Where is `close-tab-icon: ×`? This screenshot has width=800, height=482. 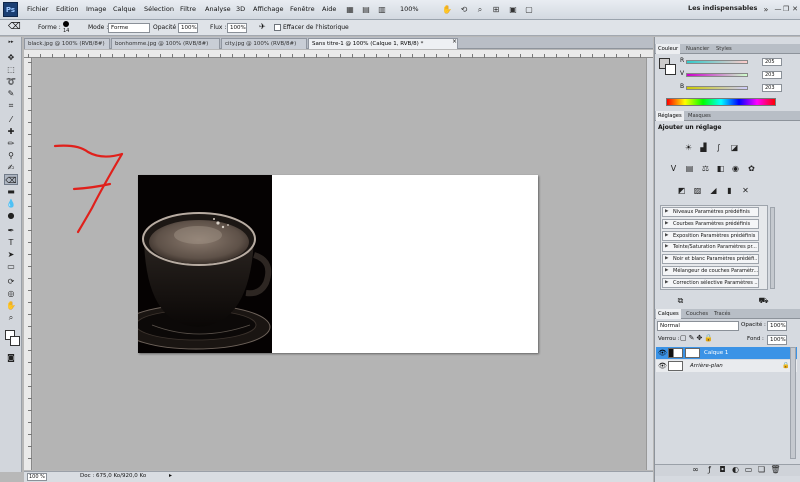 close-tab-icon: × is located at coordinates (454, 41).